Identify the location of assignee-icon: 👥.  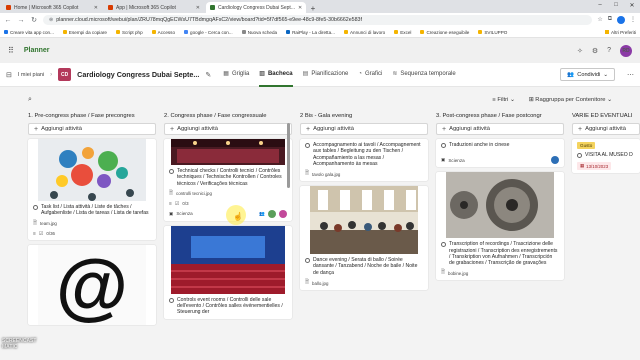
(262, 214).